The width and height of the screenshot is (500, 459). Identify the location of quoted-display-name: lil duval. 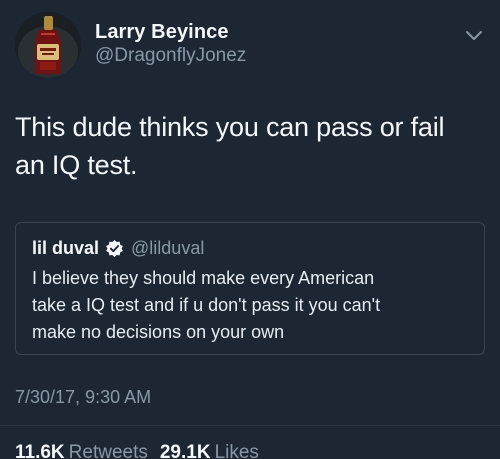
(66, 247).